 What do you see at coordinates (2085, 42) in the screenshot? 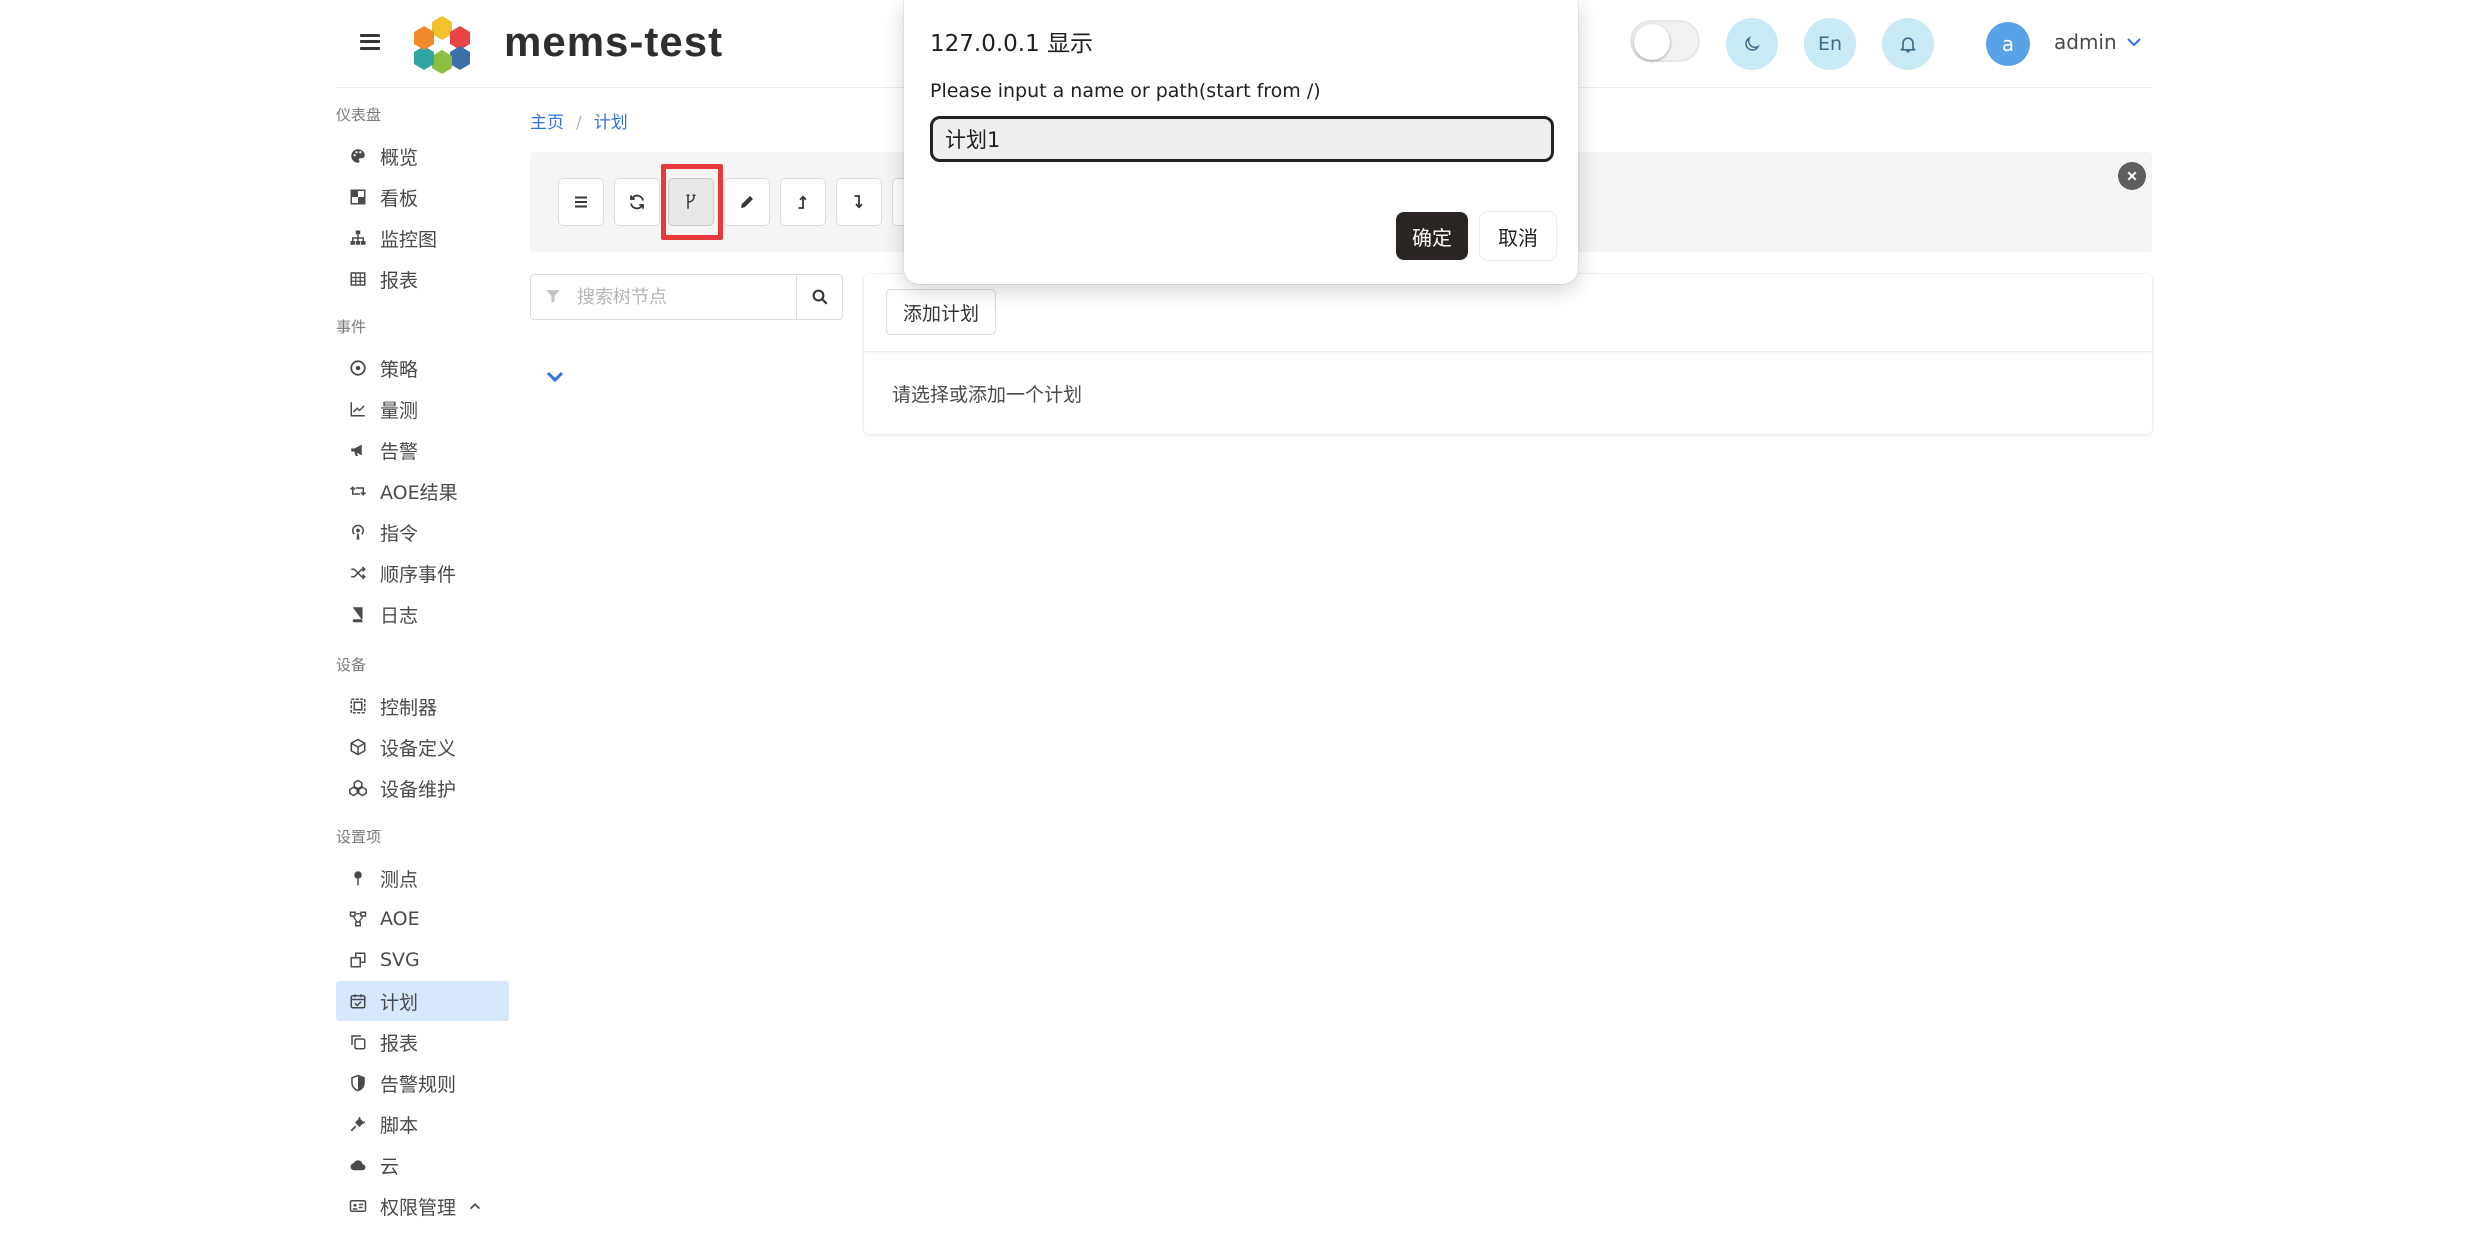
I see `user-name: admin` at bounding box center [2085, 42].